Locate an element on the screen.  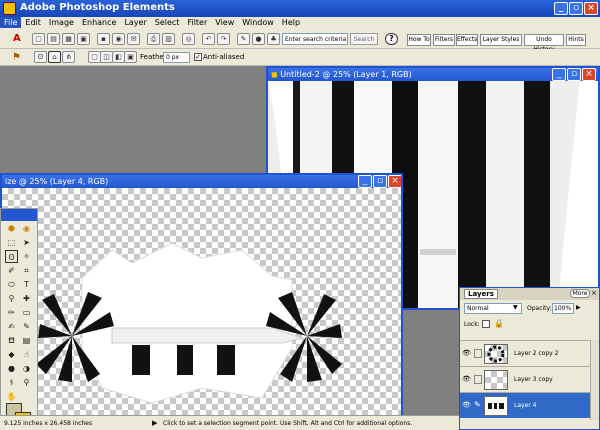
sponge-icon: ● is located at coordinates (11, 368).